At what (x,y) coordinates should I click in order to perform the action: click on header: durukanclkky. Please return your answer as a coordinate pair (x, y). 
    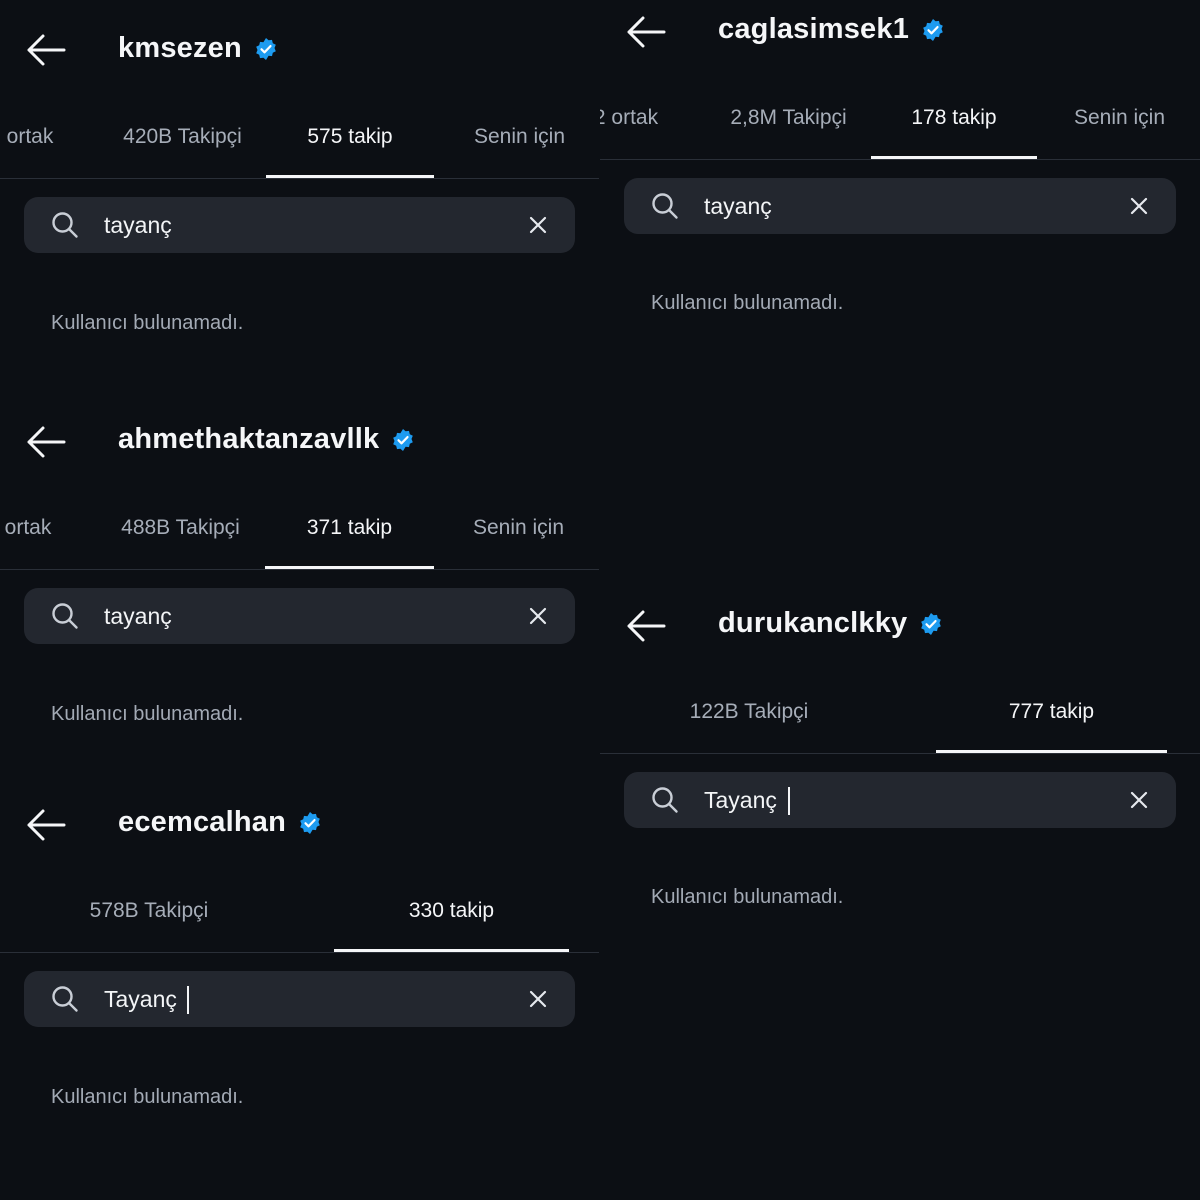
    Looking at the image, I should click on (900, 630).